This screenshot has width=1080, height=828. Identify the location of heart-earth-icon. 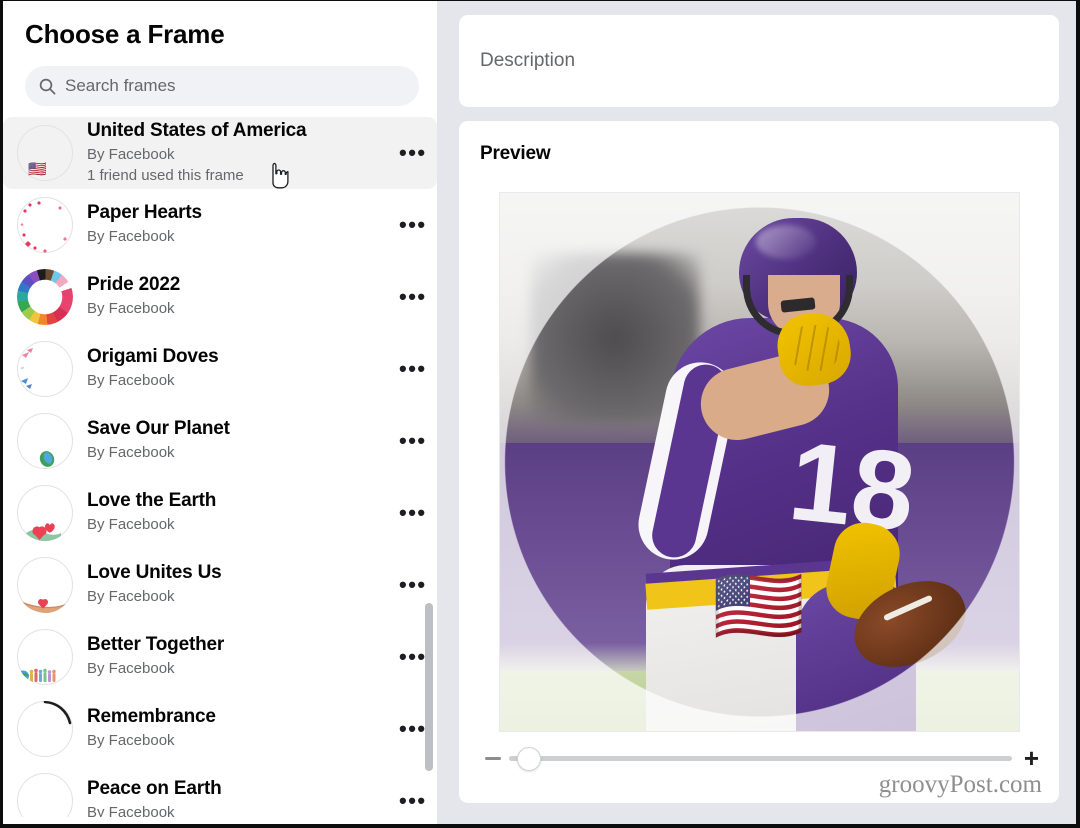
(43, 532).